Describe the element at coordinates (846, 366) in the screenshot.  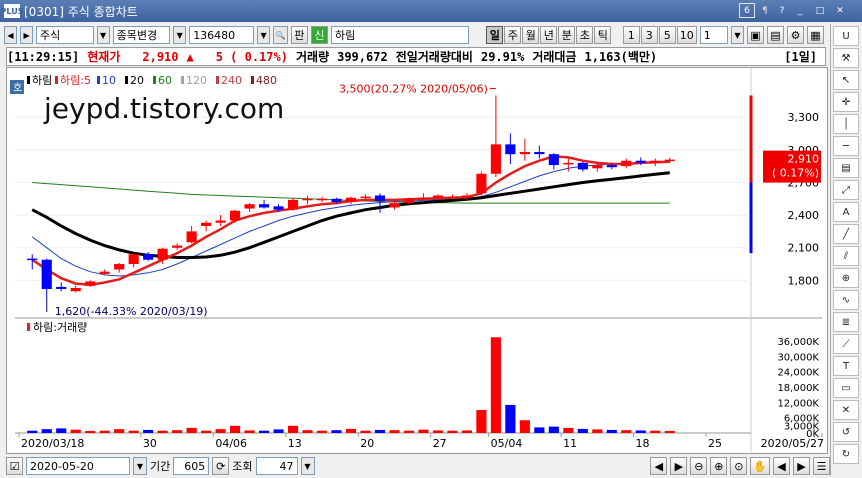
I see `text-icon: T` at that location.